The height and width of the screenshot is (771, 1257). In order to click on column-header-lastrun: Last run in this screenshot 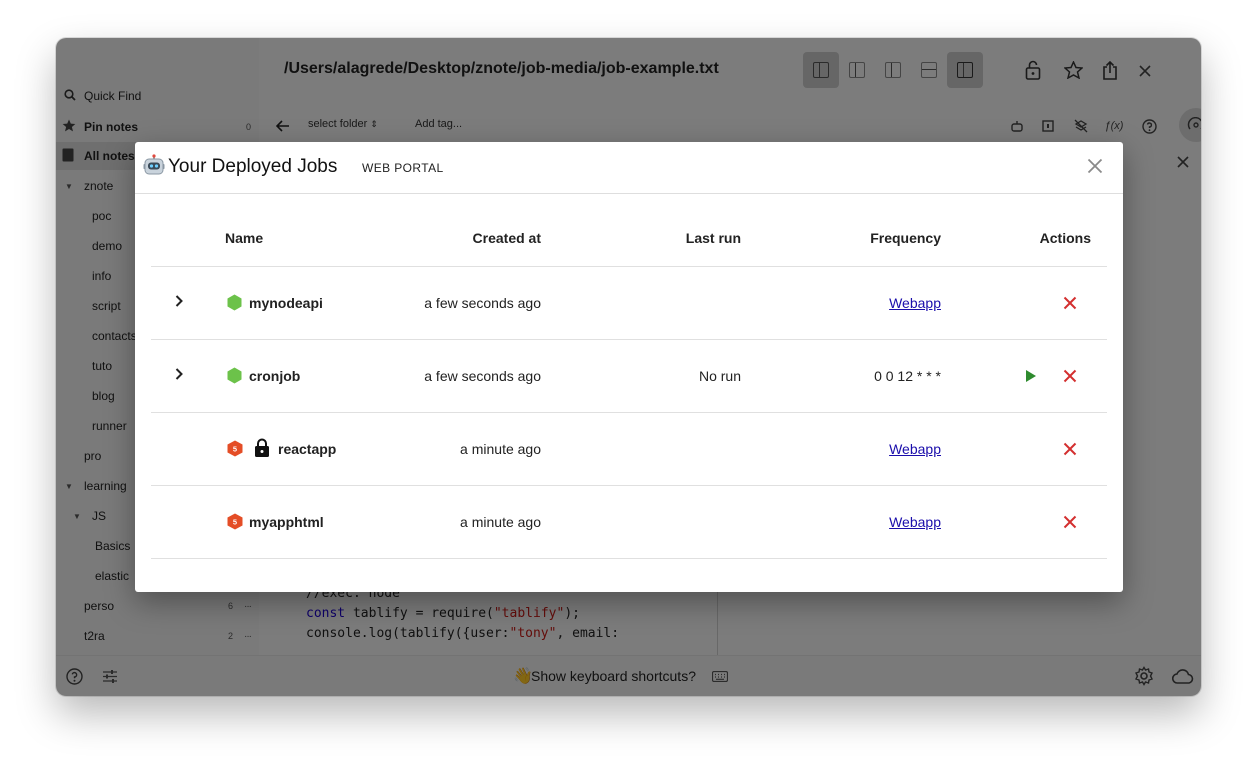, I will do `click(713, 238)`.